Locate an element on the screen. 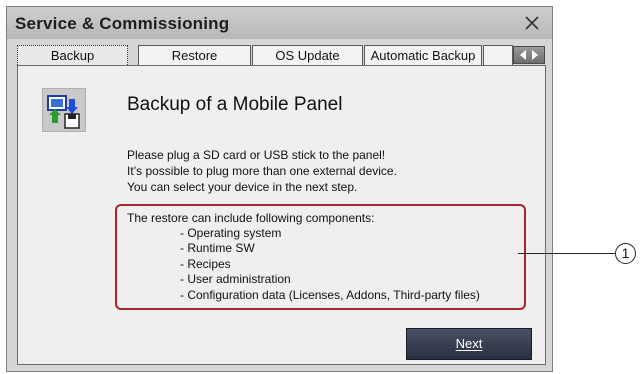 This screenshot has width=640, height=374. chevron-left-icon is located at coordinates (523, 55).